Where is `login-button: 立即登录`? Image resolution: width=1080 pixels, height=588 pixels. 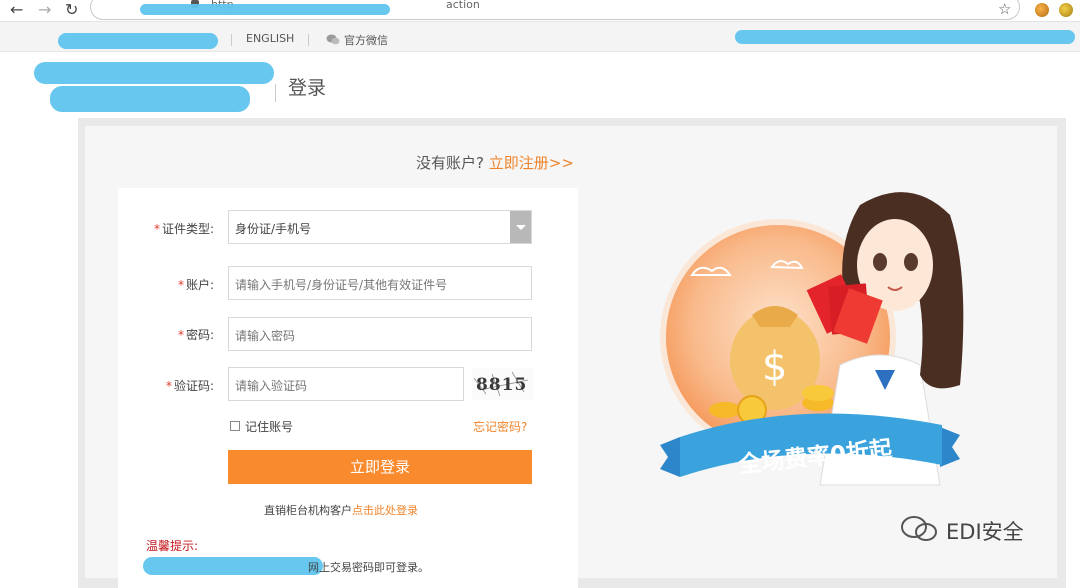
login-button: 立即登录 is located at coordinates (380, 467).